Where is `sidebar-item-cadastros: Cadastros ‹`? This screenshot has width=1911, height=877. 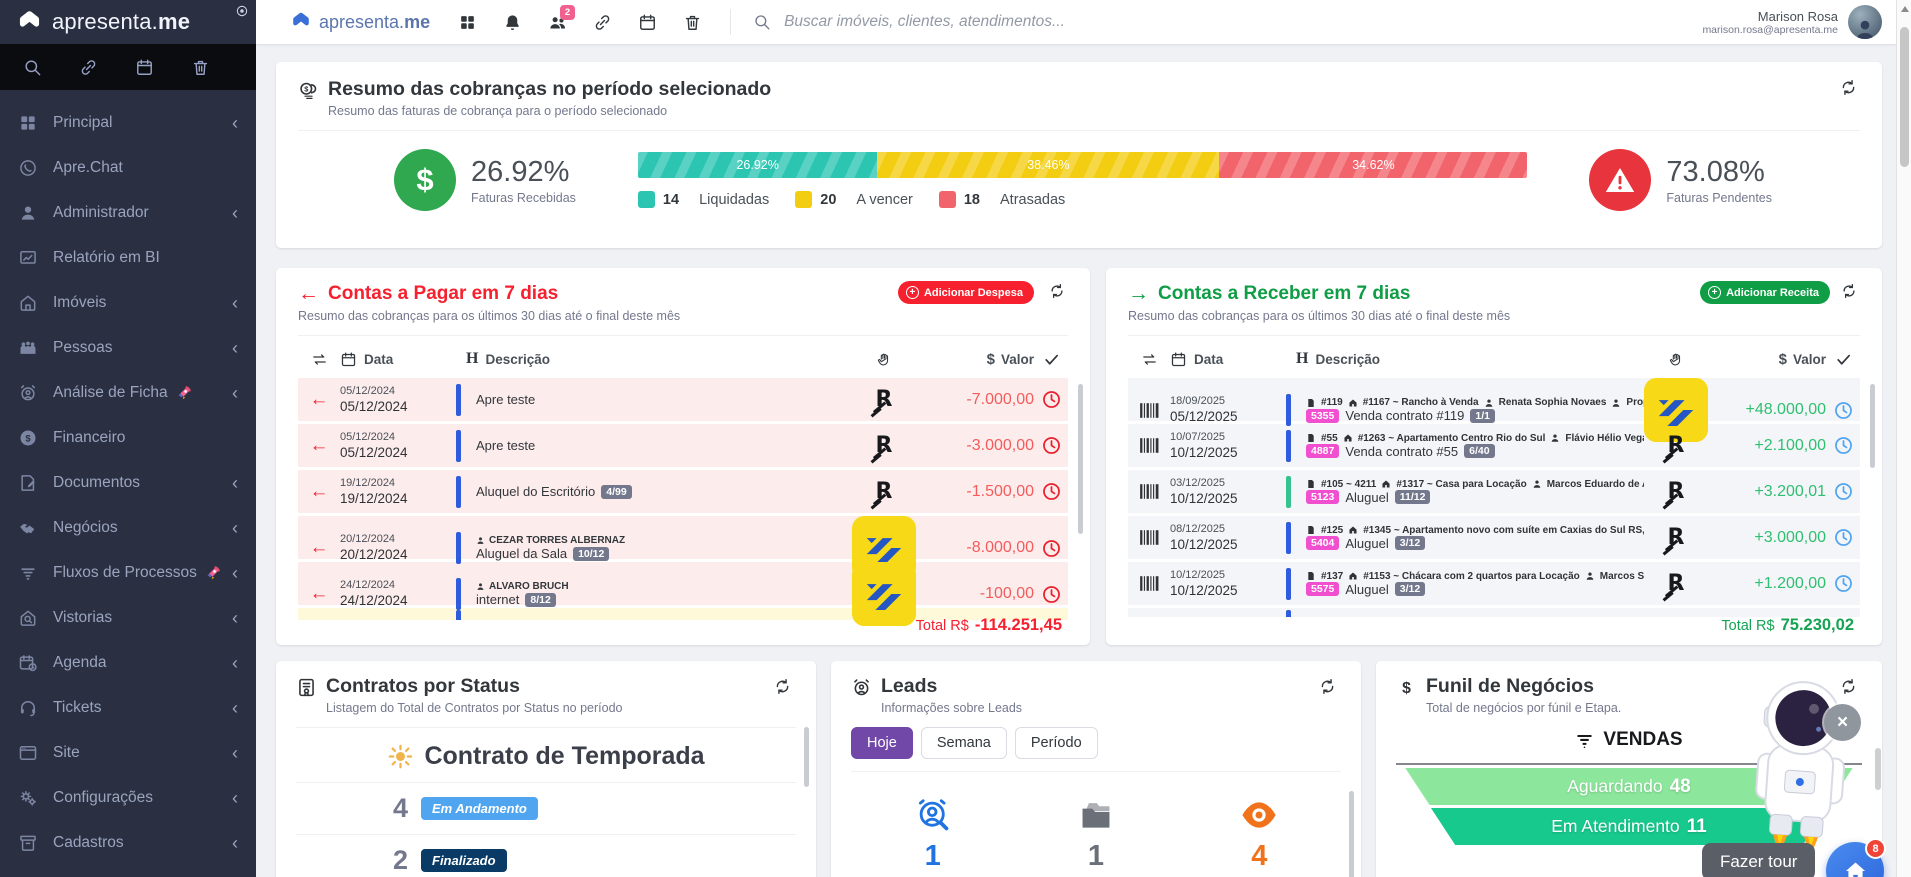 sidebar-item-cadastros: Cadastros ‹ is located at coordinates (128, 842).